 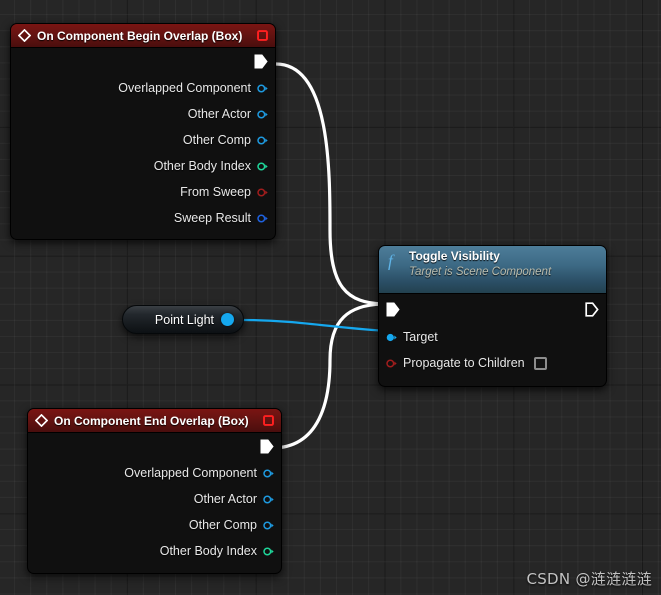 I want to click on pin-label-other-comp: Other Comp, so click(x=216, y=140).